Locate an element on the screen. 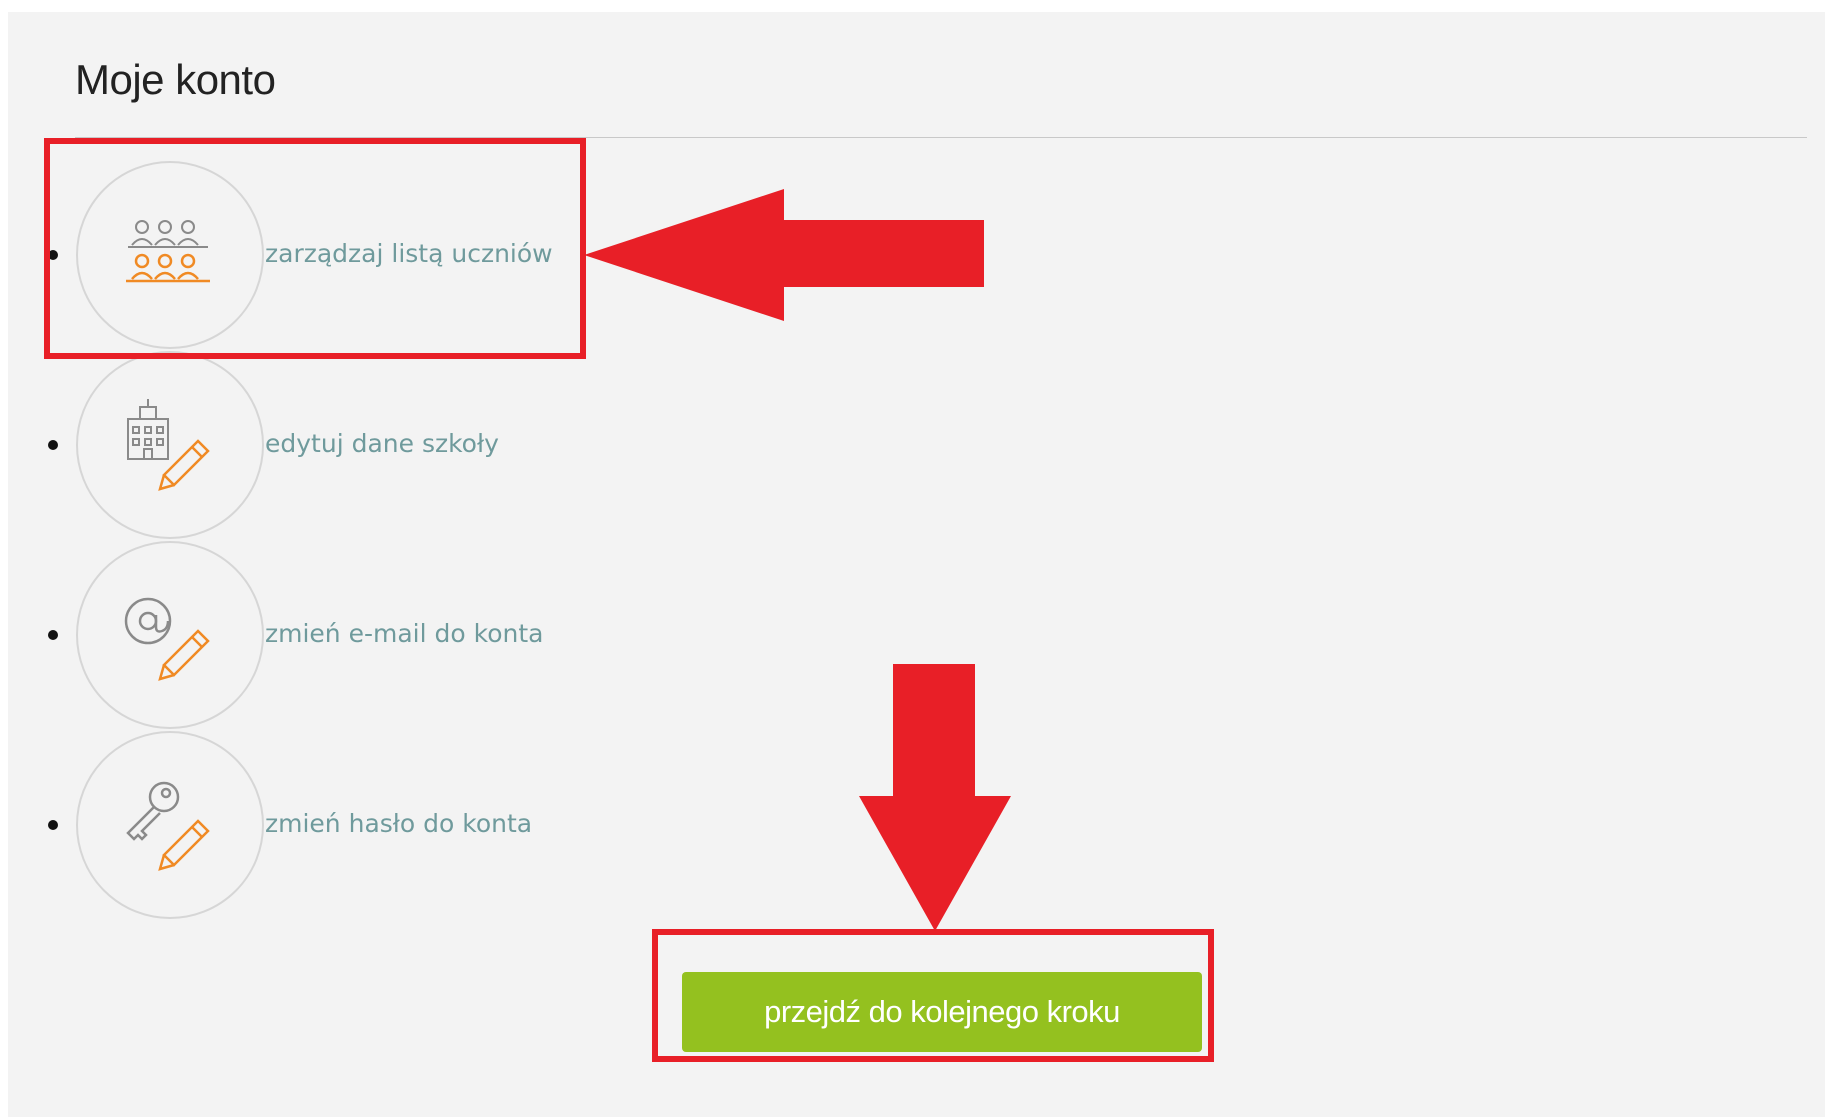 This screenshot has width=1825, height=1117. change-email-link: zmień e-mail do konta is located at coordinates (404, 633).